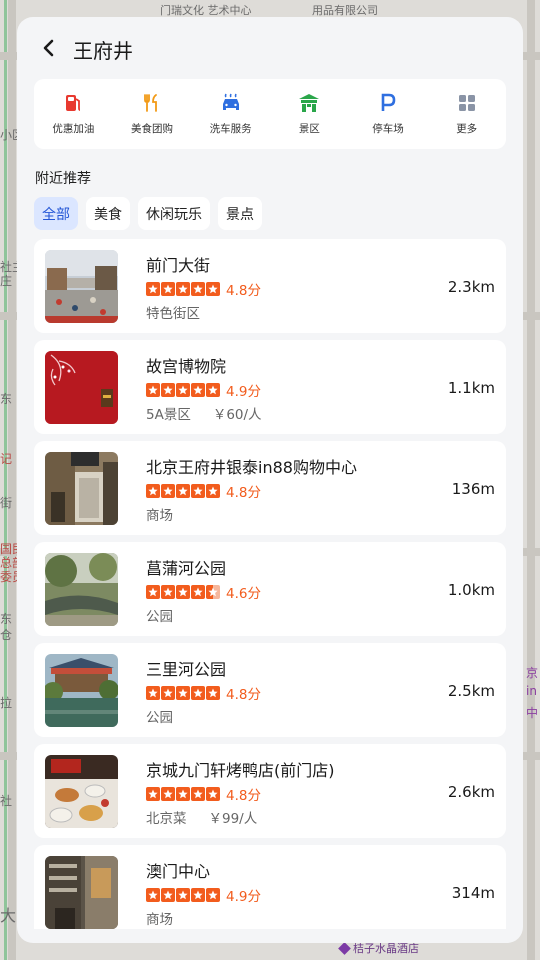 The image size is (540, 960). I want to click on place-rating: 4.6分, so click(203, 592).